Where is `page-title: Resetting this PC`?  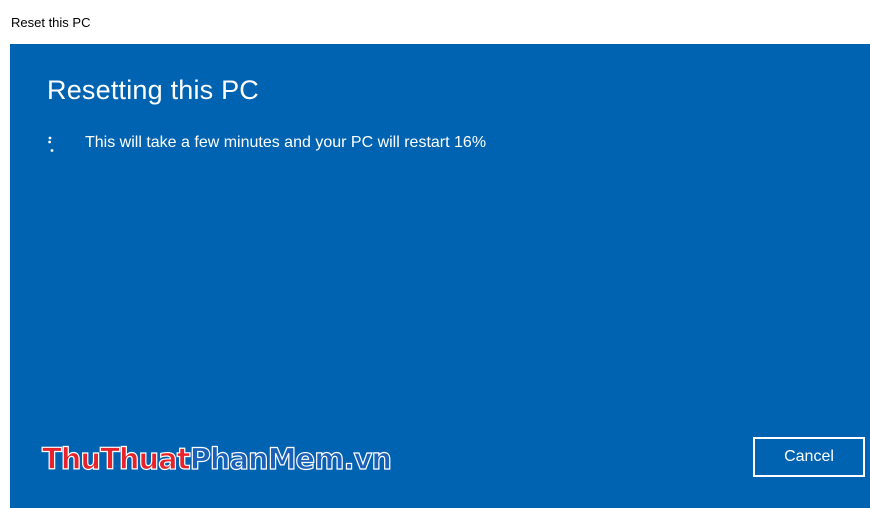 page-title: Resetting this PC is located at coordinates (153, 90).